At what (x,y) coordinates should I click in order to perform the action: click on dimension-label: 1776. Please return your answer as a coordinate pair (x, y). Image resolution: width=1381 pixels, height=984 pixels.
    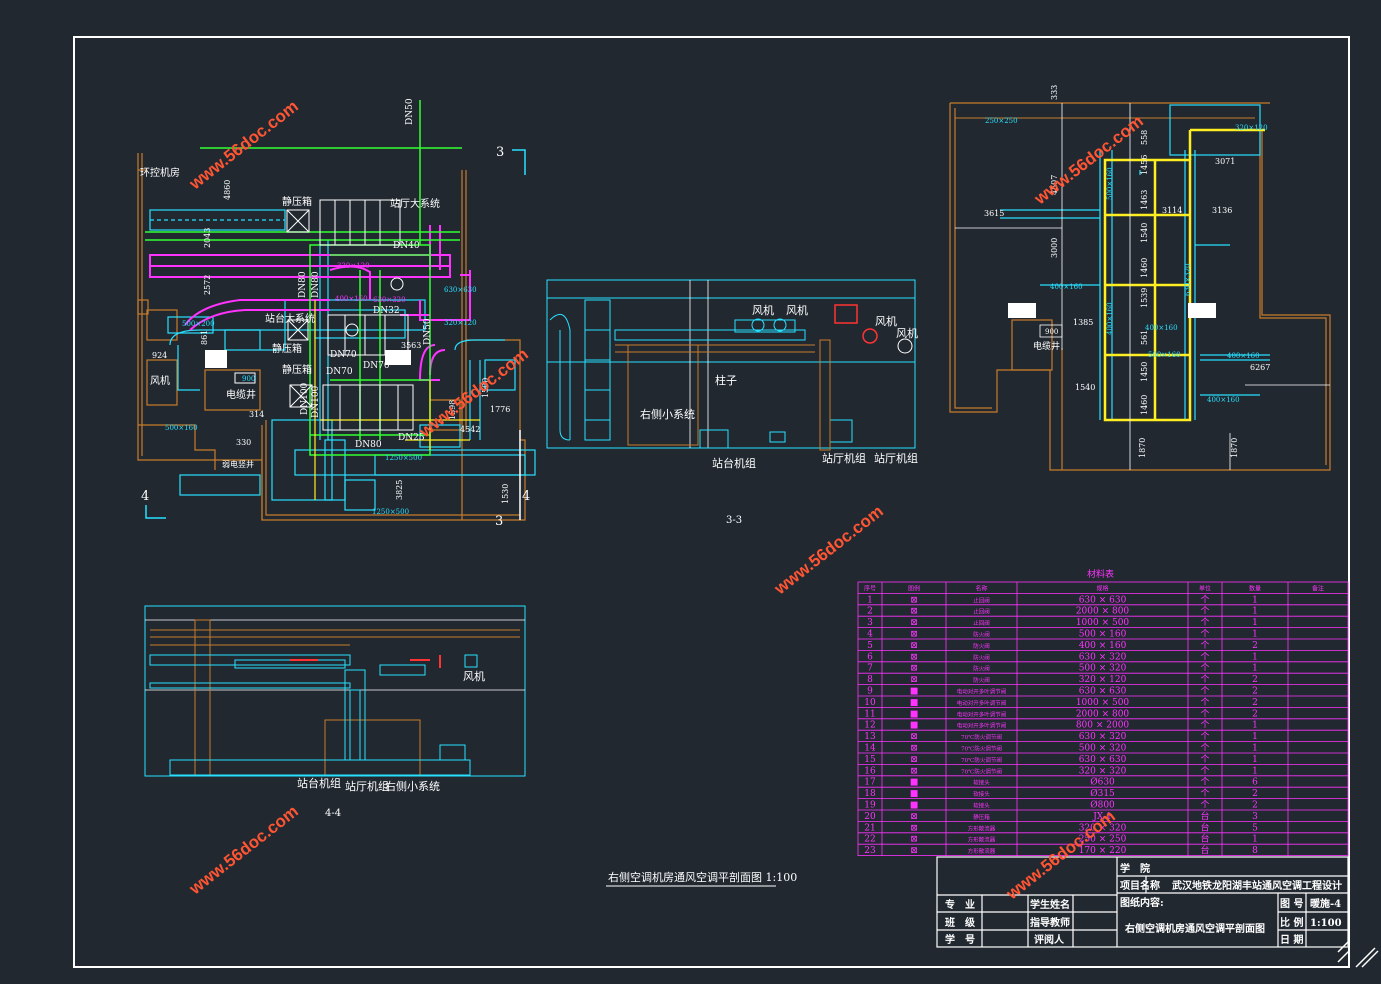
    Looking at the image, I should click on (500, 409).